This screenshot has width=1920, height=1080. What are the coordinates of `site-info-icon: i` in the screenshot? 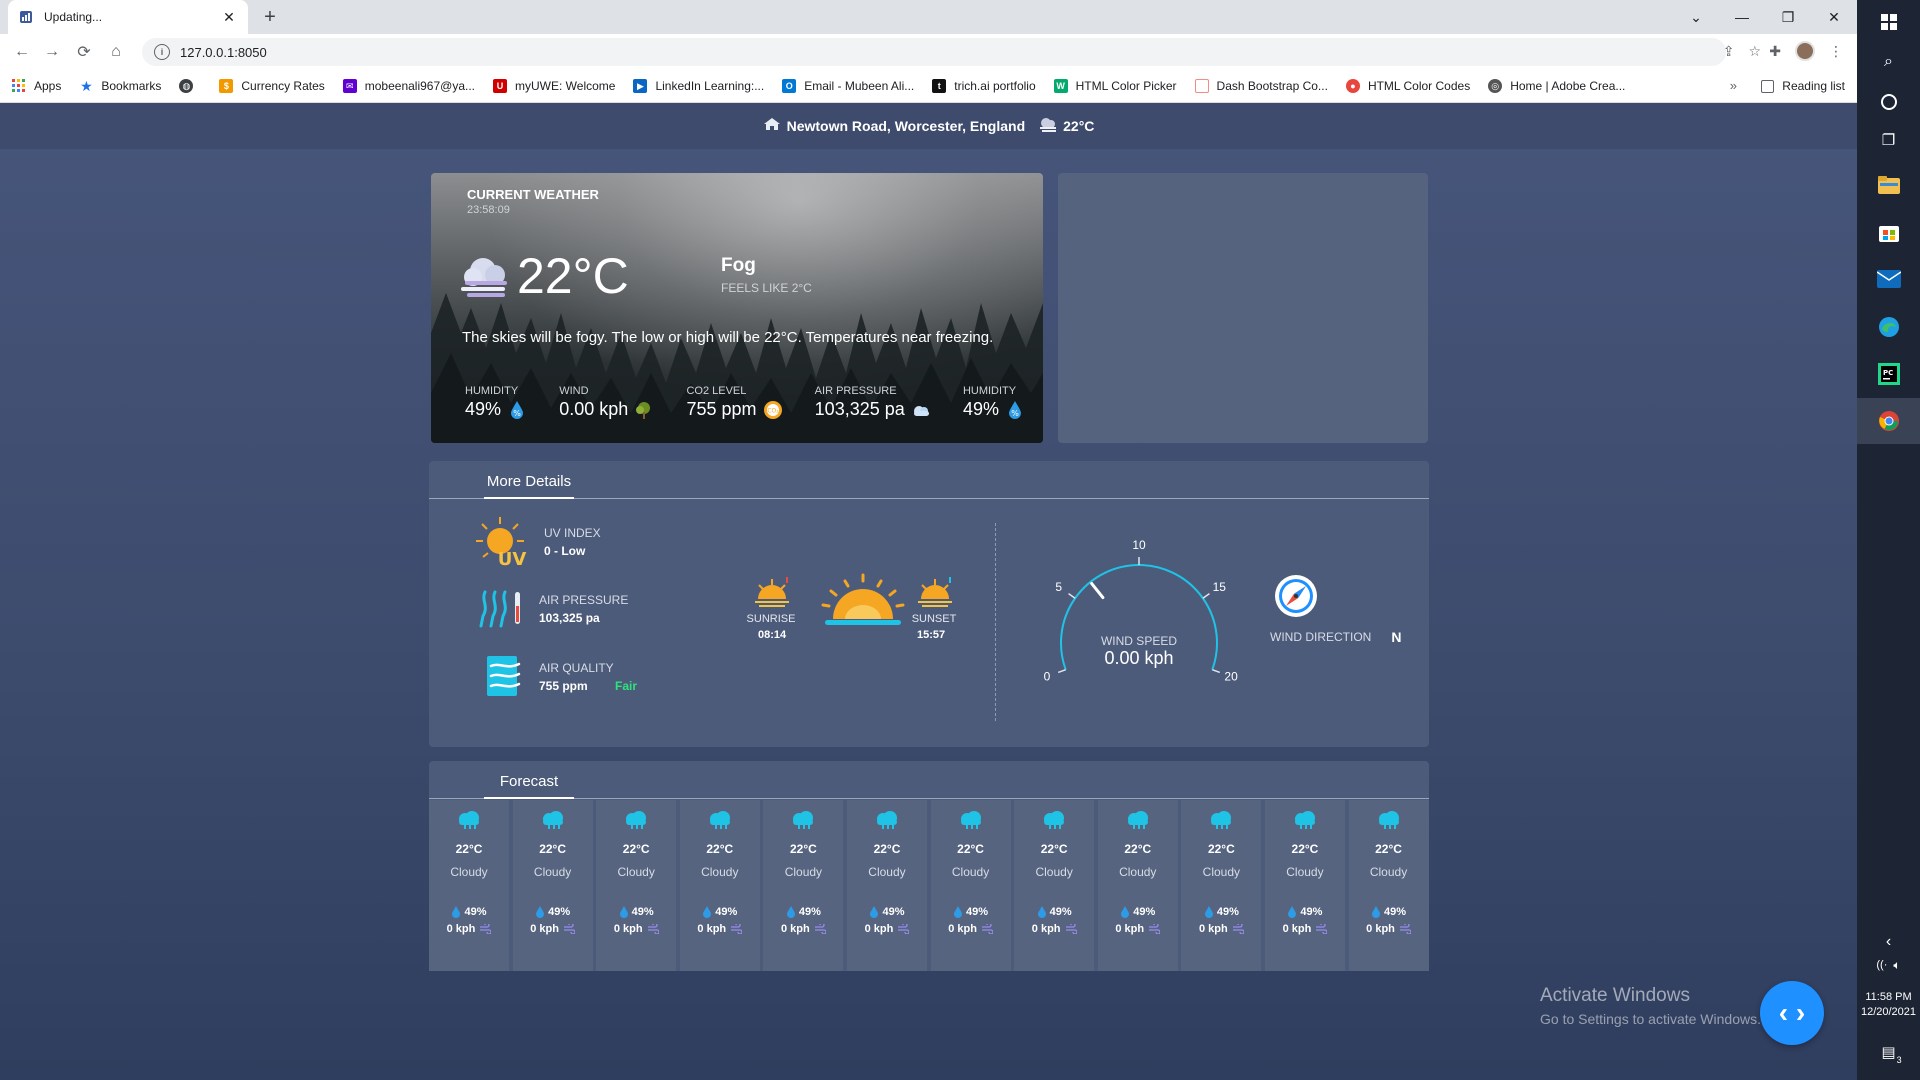 It's located at (162, 52).